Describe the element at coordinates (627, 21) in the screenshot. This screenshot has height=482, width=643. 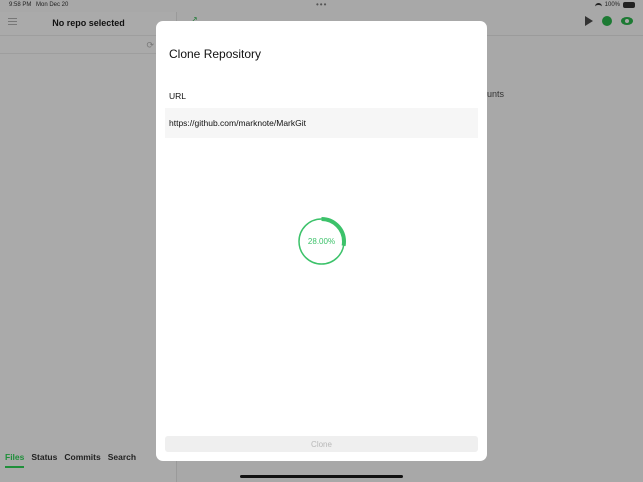
I see `eye-icon` at that location.